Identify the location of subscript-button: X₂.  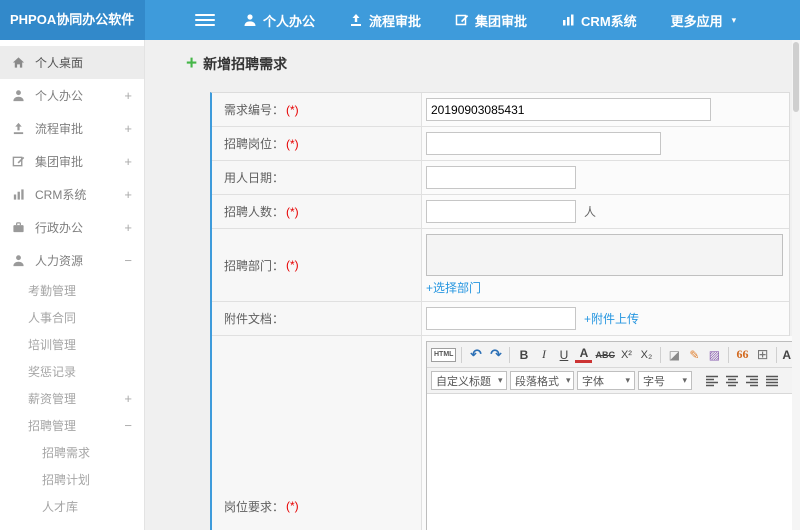
(646, 354).